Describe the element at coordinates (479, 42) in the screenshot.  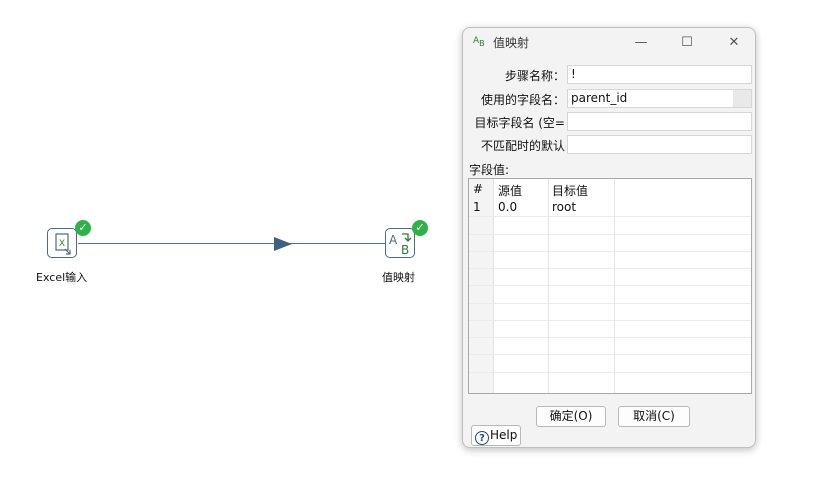
I see `value-mapper-icon: AB` at that location.